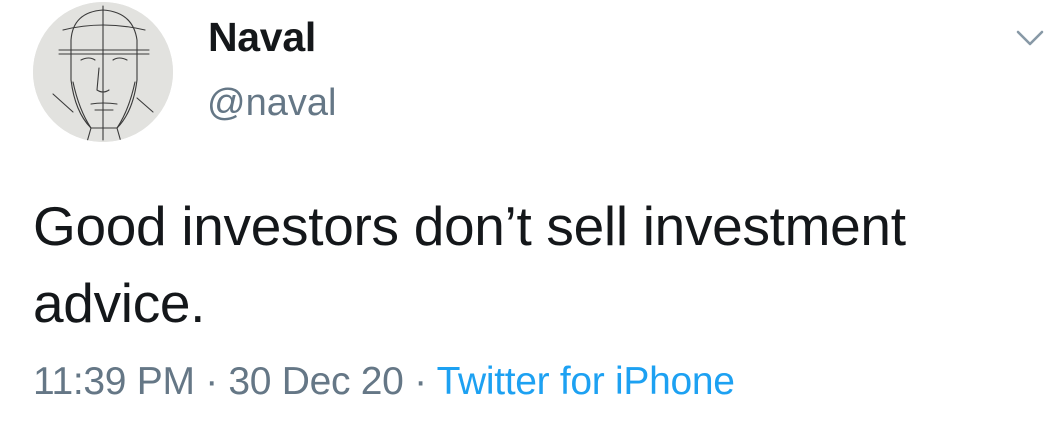 The width and height of the screenshot is (1052, 423). I want to click on sketched-face-avatar-icon, so click(103, 72).